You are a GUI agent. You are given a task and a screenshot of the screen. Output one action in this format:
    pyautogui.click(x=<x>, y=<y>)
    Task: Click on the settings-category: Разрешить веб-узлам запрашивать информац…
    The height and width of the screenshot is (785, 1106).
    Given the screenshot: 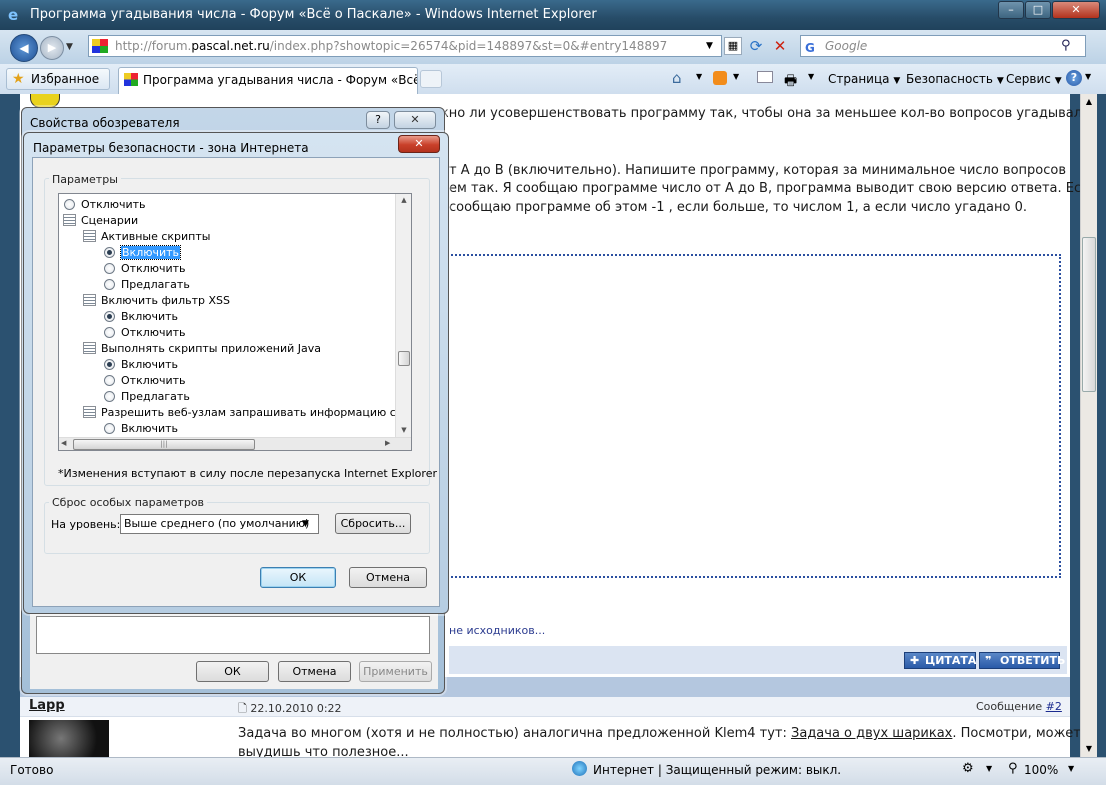 What is the action you would take?
    pyautogui.click(x=247, y=412)
    